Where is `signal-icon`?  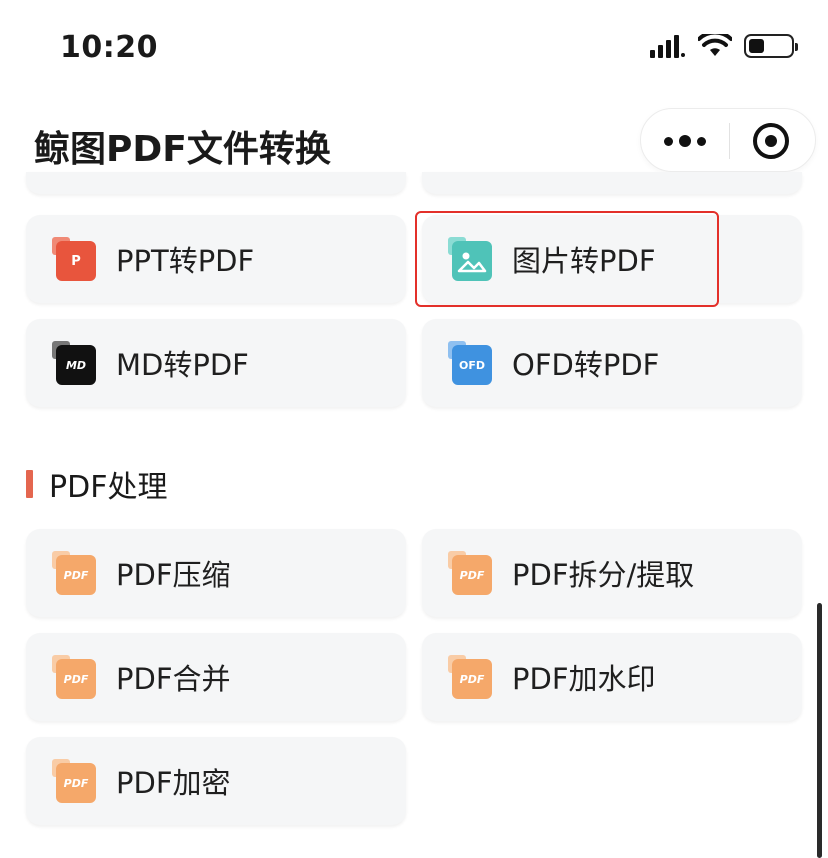 signal-icon is located at coordinates (667, 46).